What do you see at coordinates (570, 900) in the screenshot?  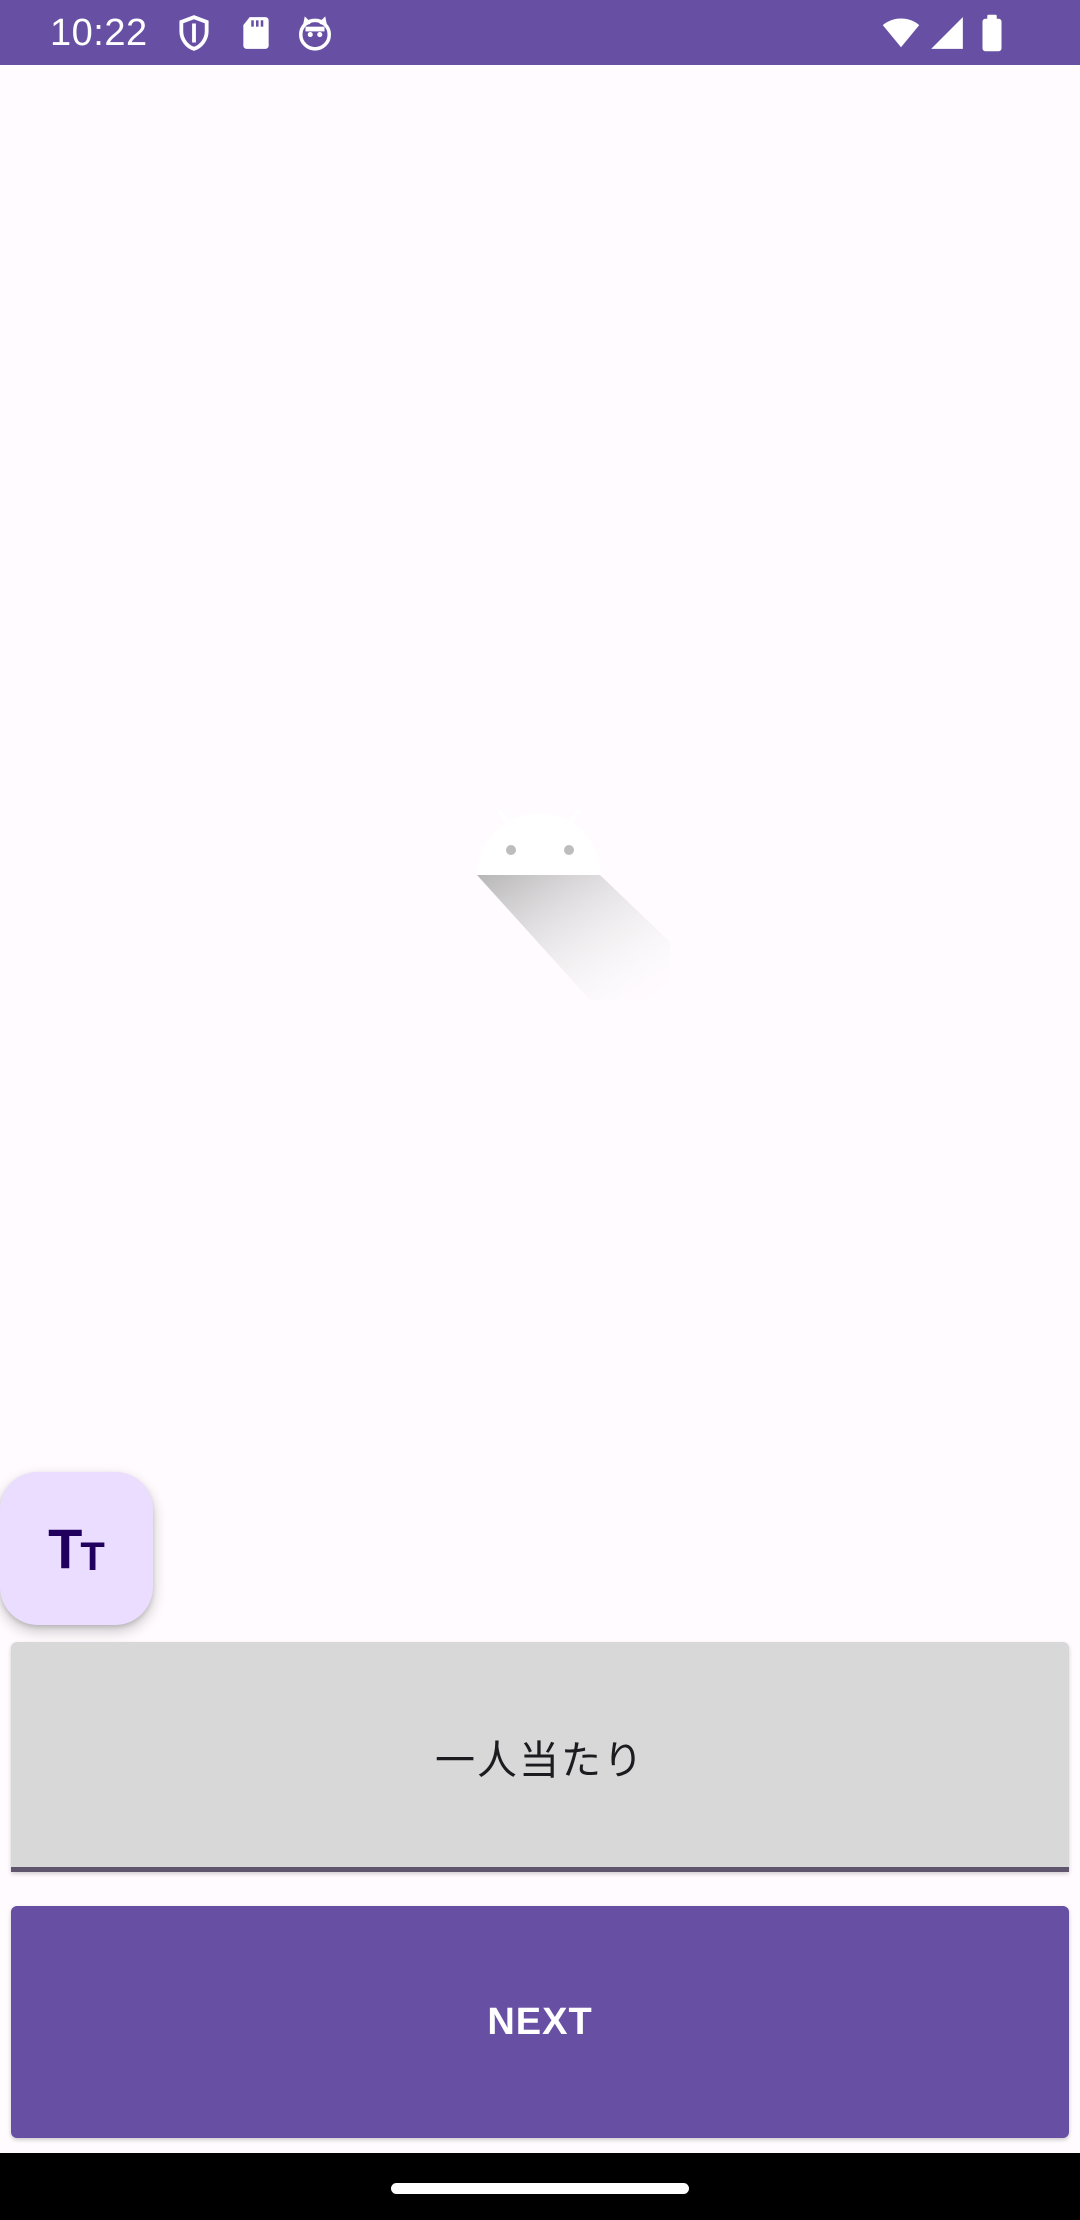 I see `android-icon` at bounding box center [570, 900].